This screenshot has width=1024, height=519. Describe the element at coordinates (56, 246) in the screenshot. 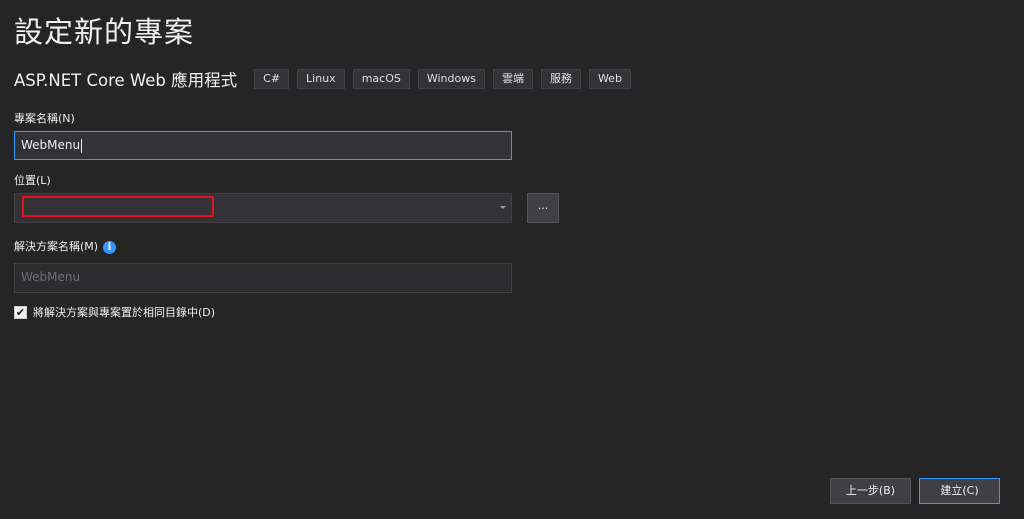

I see `solution-name-label: 解決方案名稱(M)` at that location.